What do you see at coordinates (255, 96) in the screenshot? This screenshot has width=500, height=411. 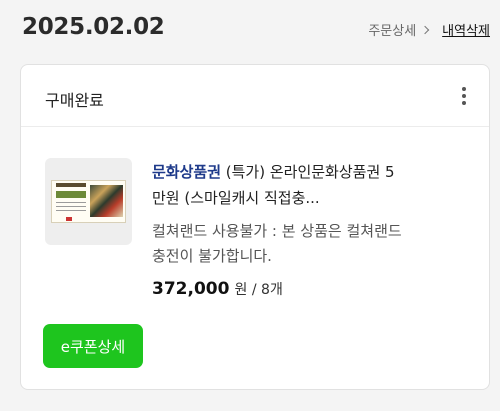 I see `card-header: 구매완료` at bounding box center [255, 96].